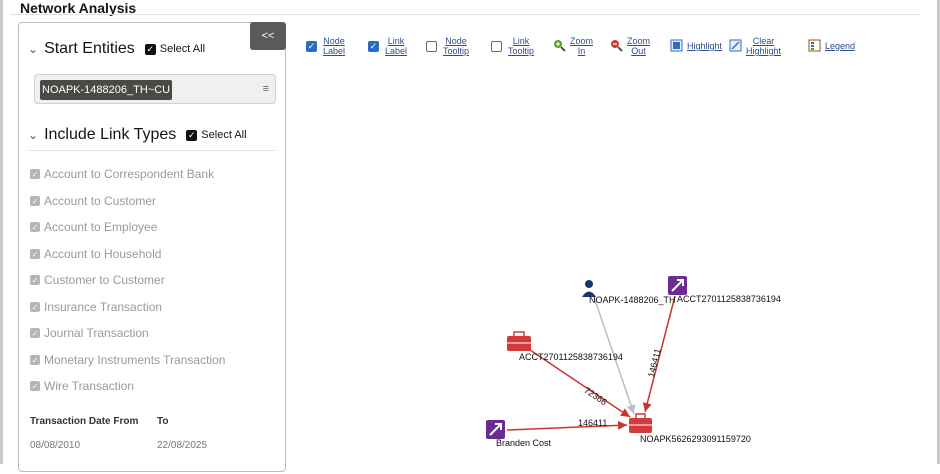 This screenshot has height=474, width=940. What do you see at coordinates (567, 425) in the screenshot?
I see `graph-edge` at bounding box center [567, 425].